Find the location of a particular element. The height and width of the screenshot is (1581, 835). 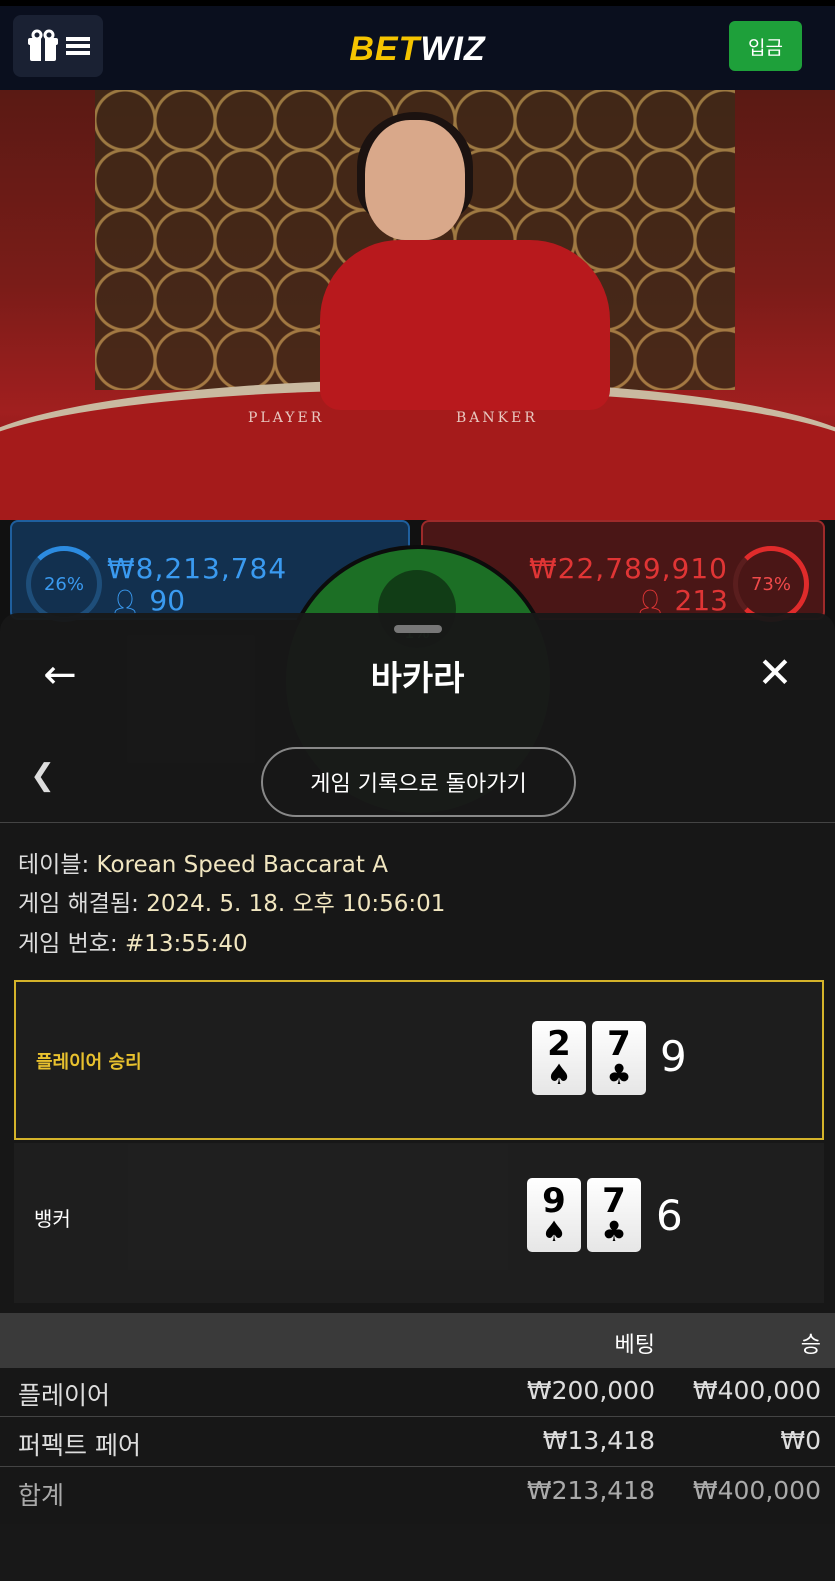

player-score: 9 is located at coordinates (673, 1056).